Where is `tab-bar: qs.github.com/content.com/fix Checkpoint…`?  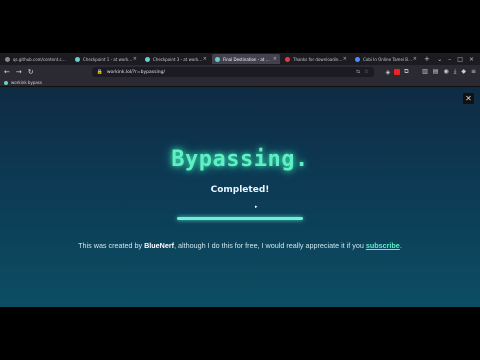
tab-bar: qs.github.com/content.com/fix Checkpoint… is located at coordinates (240, 59).